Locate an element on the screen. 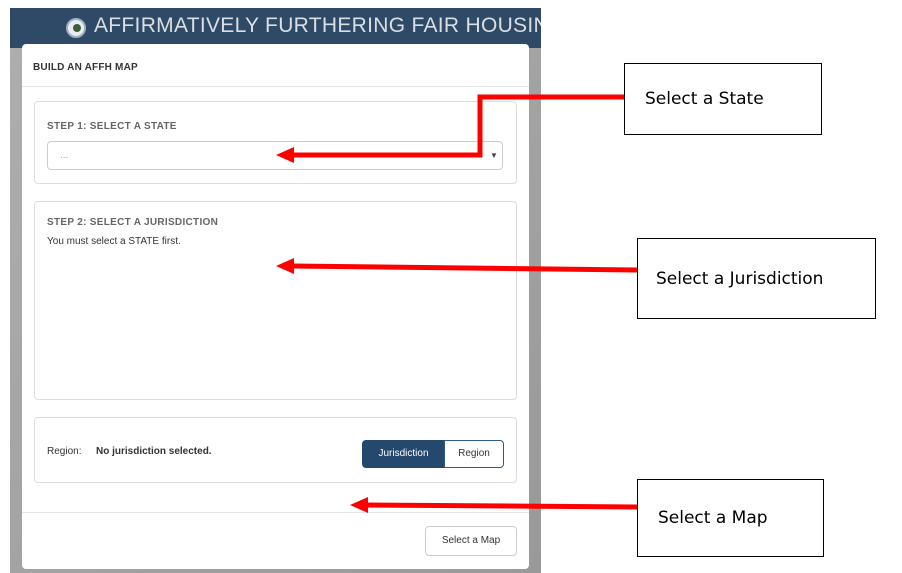 This screenshot has width=902, height=573. arrow-select-map-head is located at coordinates (359, 505).